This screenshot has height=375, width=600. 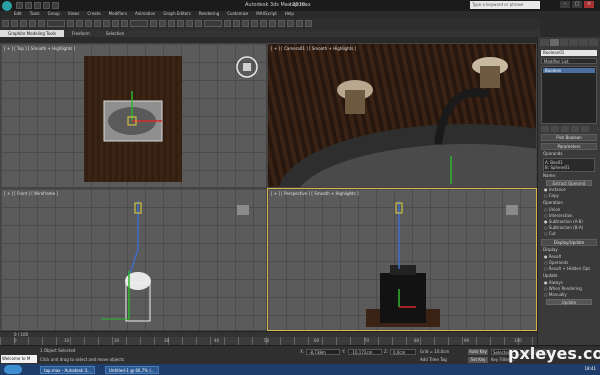 I want to click on x-coordinate-field: -8,738m, so click(x=323, y=352).